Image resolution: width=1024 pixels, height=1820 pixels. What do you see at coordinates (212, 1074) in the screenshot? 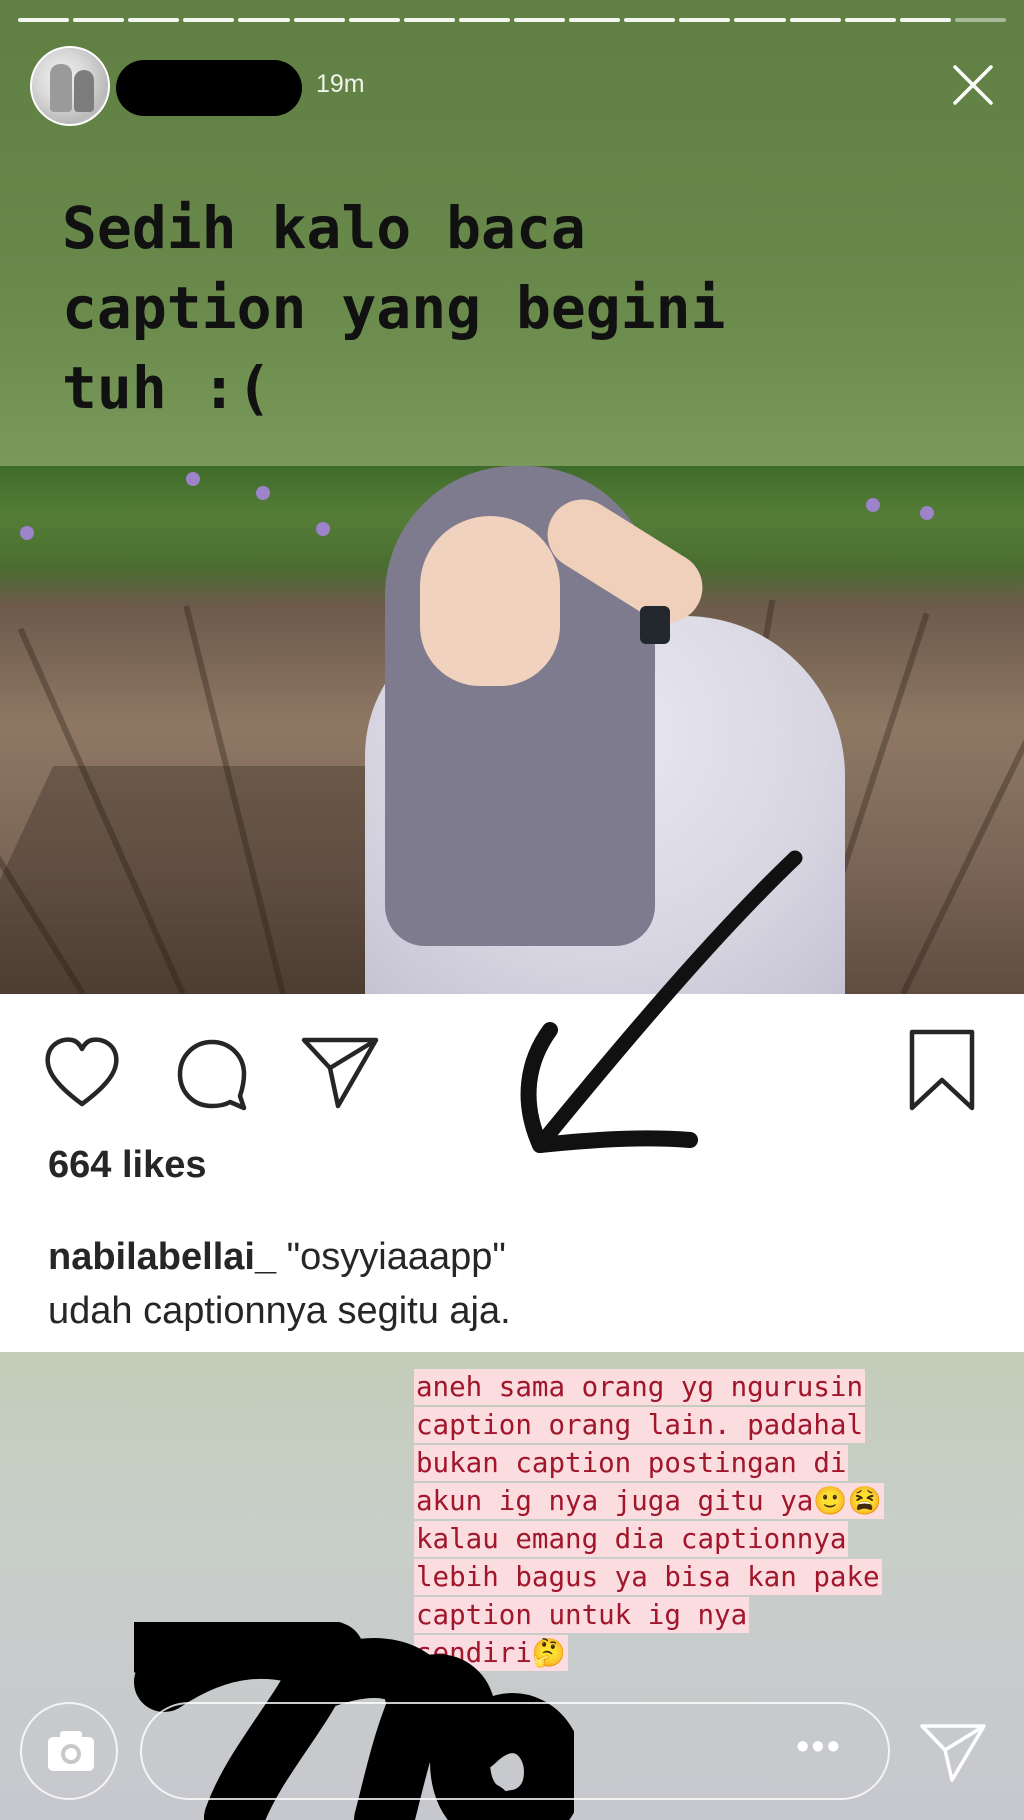
I see `comment-icon` at bounding box center [212, 1074].